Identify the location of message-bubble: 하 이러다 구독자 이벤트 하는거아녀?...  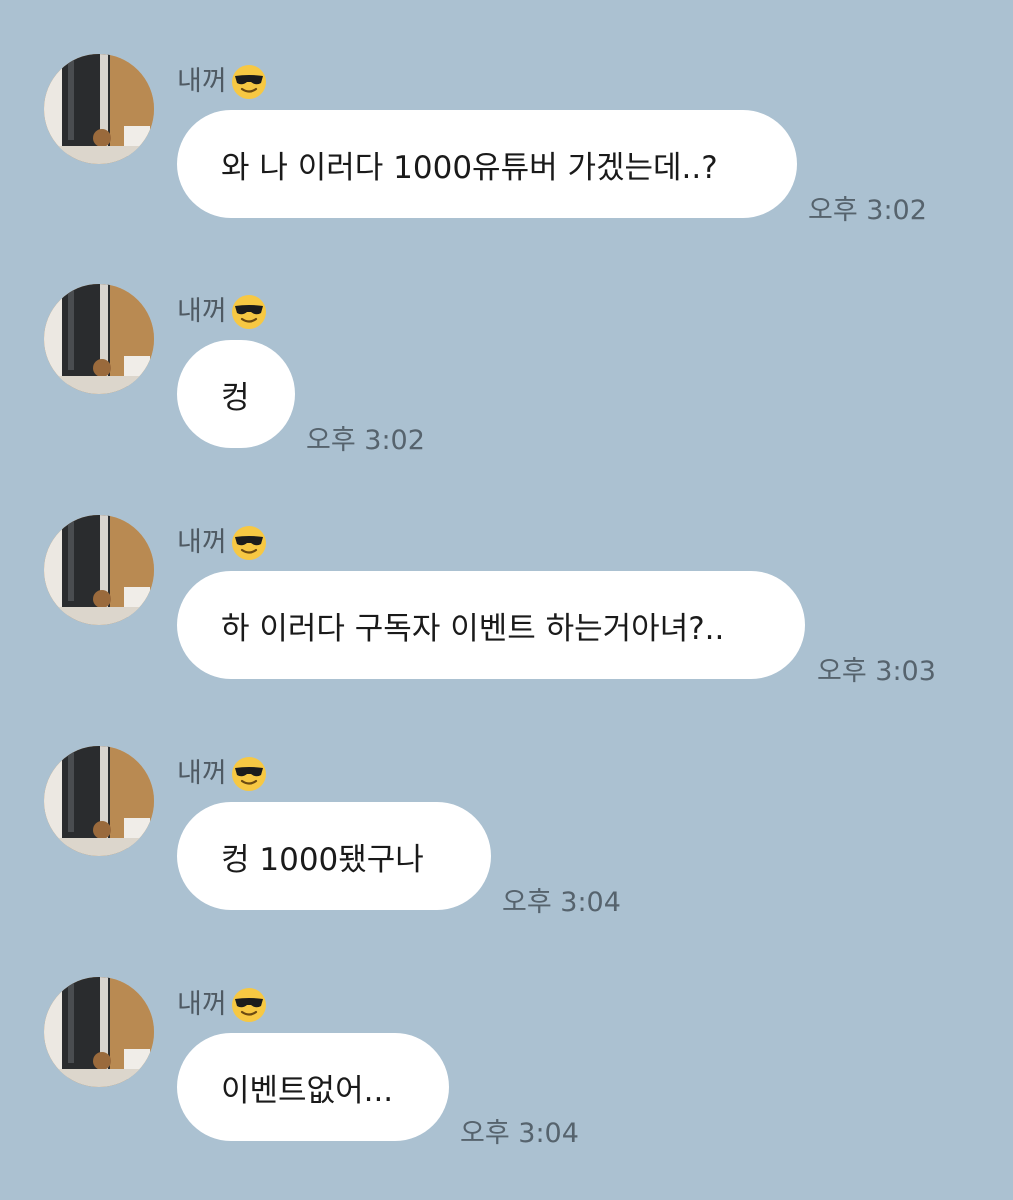
(491, 625).